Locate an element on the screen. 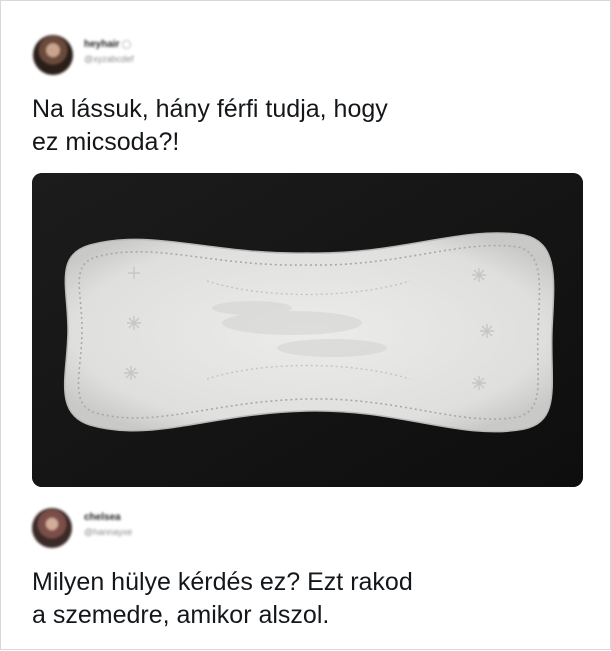  tweet-text-line: ez micsoda?! is located at coordinates (106, 142).